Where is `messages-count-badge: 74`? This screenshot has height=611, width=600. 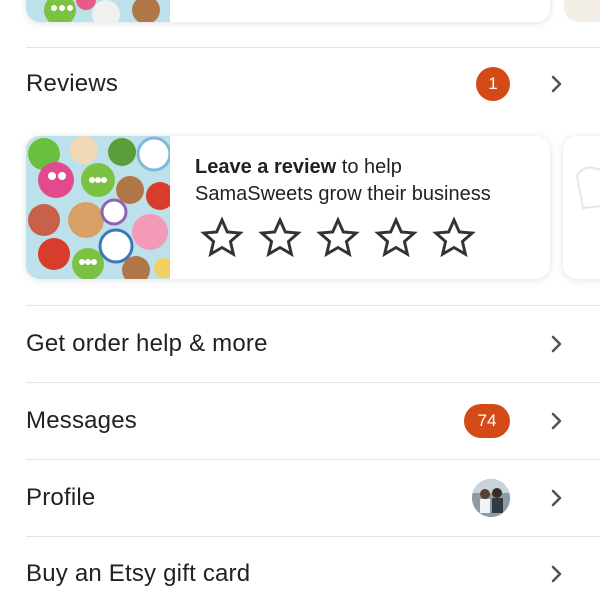
messages-count-badge: 74 is located at coordinates (487, 421).